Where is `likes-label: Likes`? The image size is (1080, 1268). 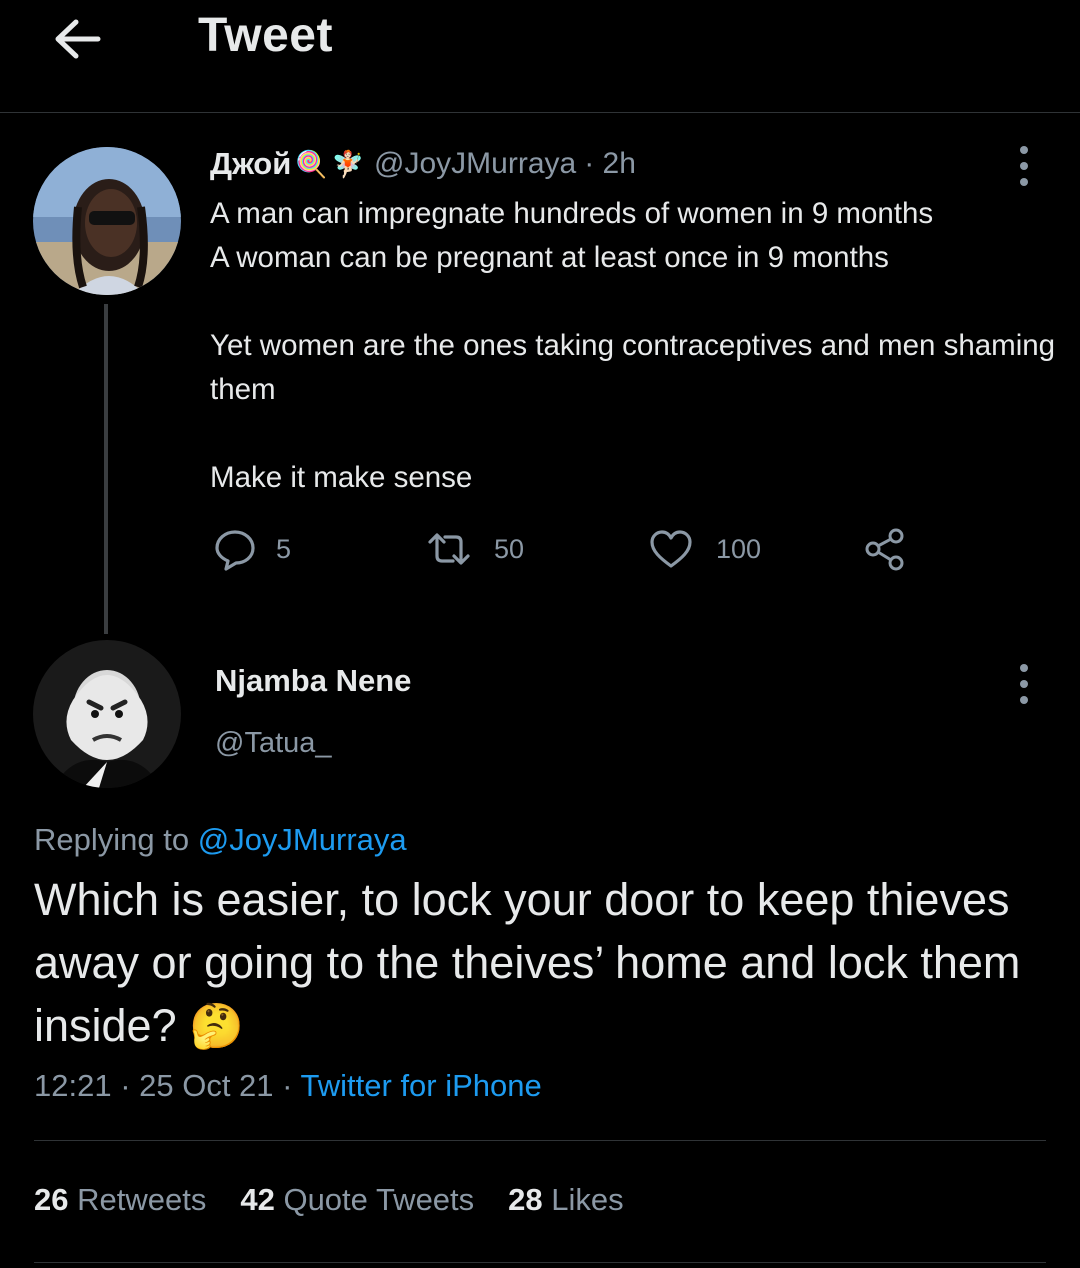 likes-label: Likes is located at coordinates (587, 1199).